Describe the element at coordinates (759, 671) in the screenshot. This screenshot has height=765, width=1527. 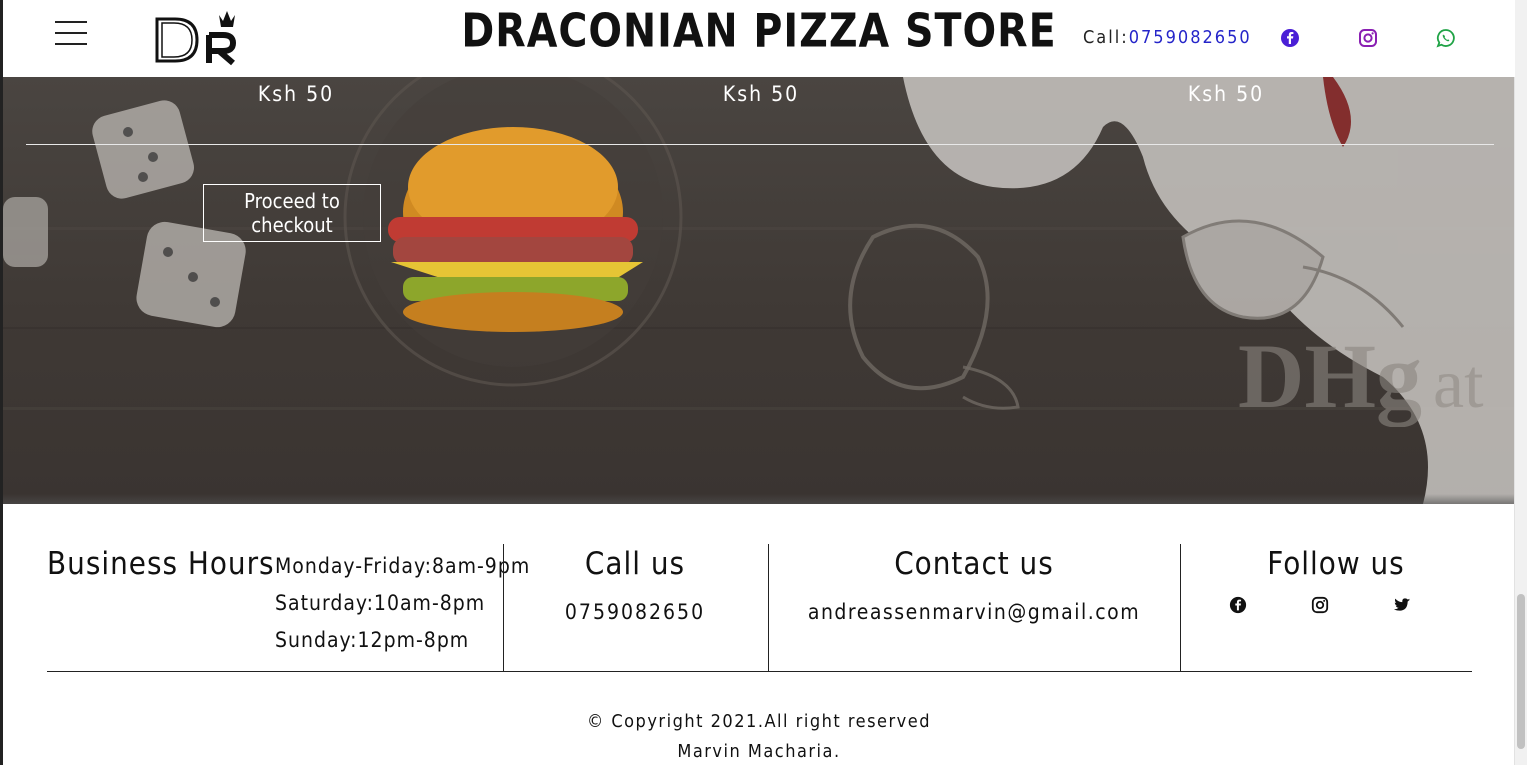
I see `footer-bottom-rule` at that location.